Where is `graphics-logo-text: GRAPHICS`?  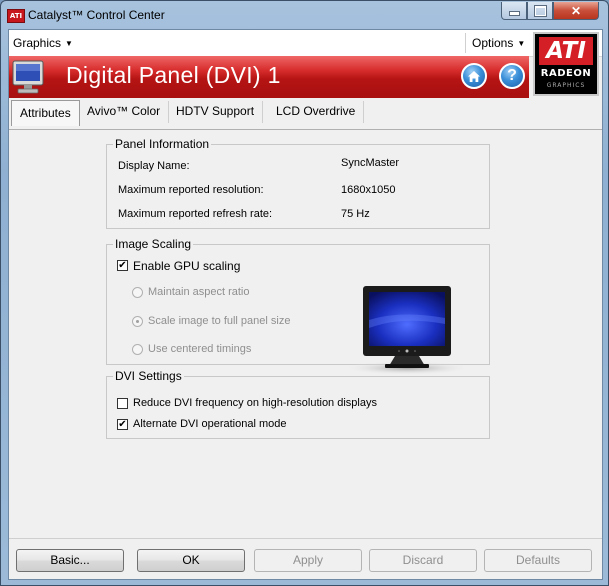
graphics-logo-text: GRAPHICS is located at coordinates (566, 85).